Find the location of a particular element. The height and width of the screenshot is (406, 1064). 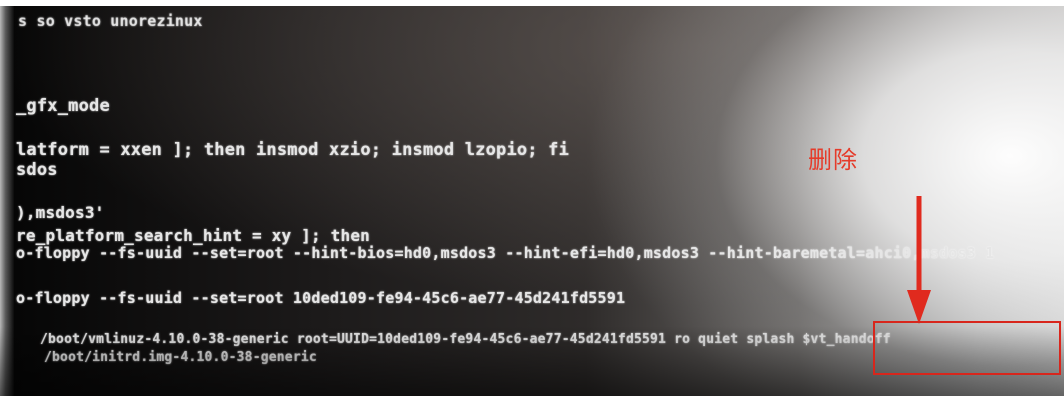

splash-highlight-box is located at coordinates (967, 348).